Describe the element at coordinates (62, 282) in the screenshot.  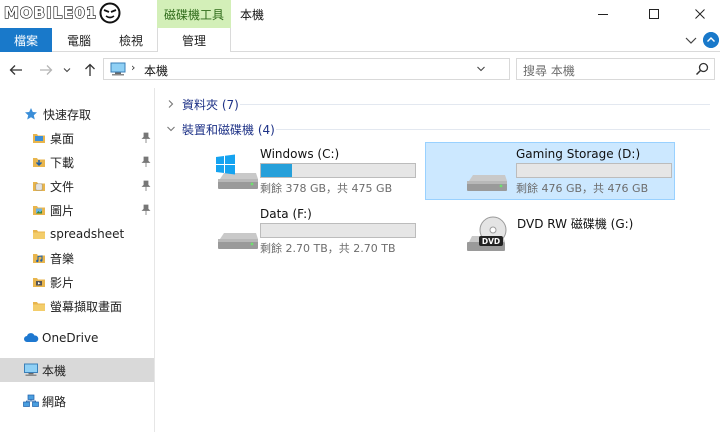
I see `sidebar-item-label: 影片` at that location.